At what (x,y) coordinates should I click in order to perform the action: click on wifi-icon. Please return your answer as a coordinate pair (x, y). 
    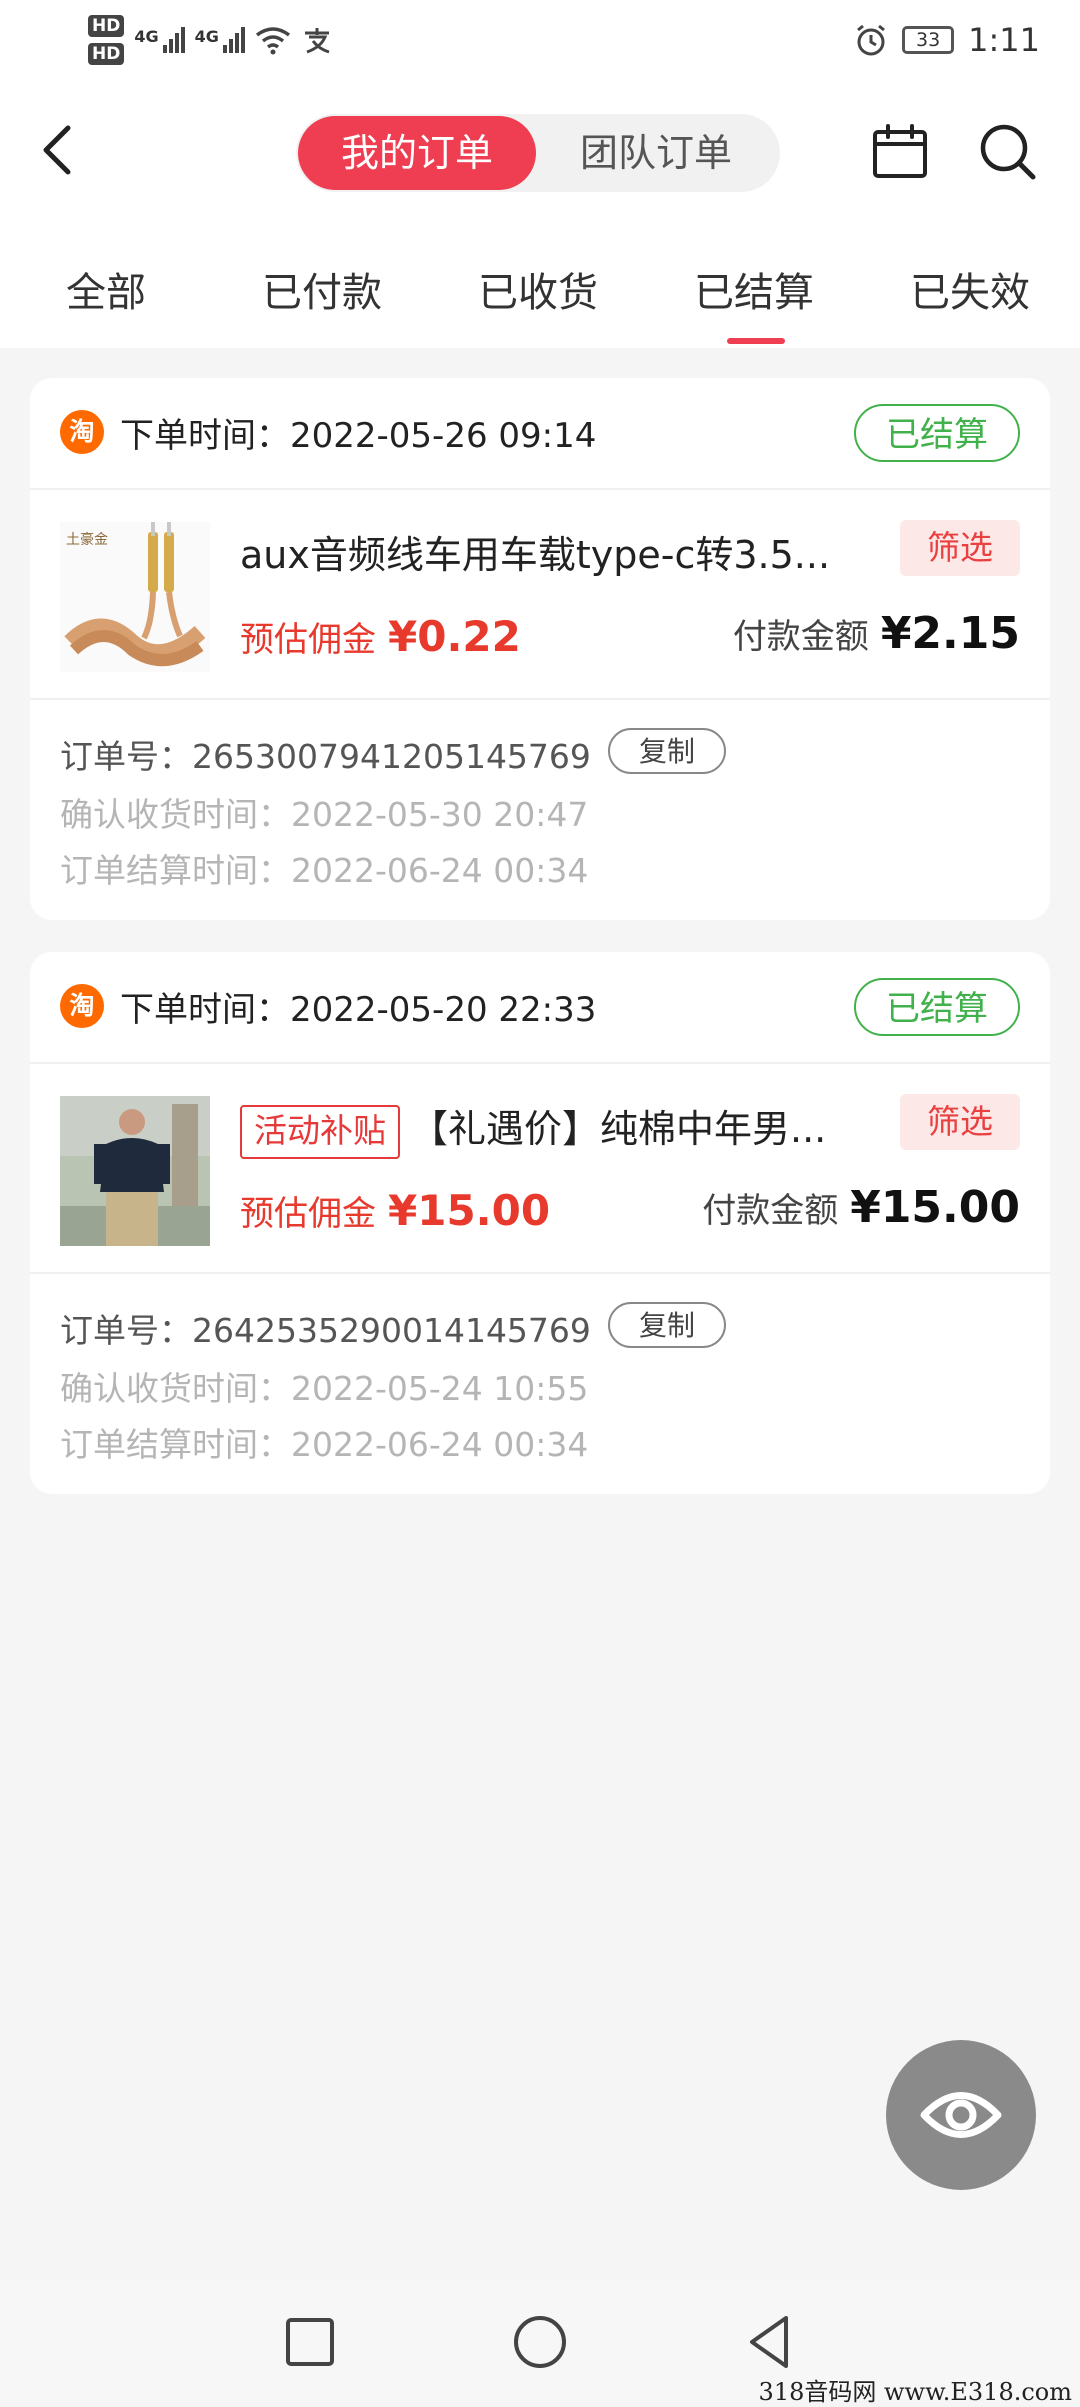
    Looking at the image, I should click on (272, 41).